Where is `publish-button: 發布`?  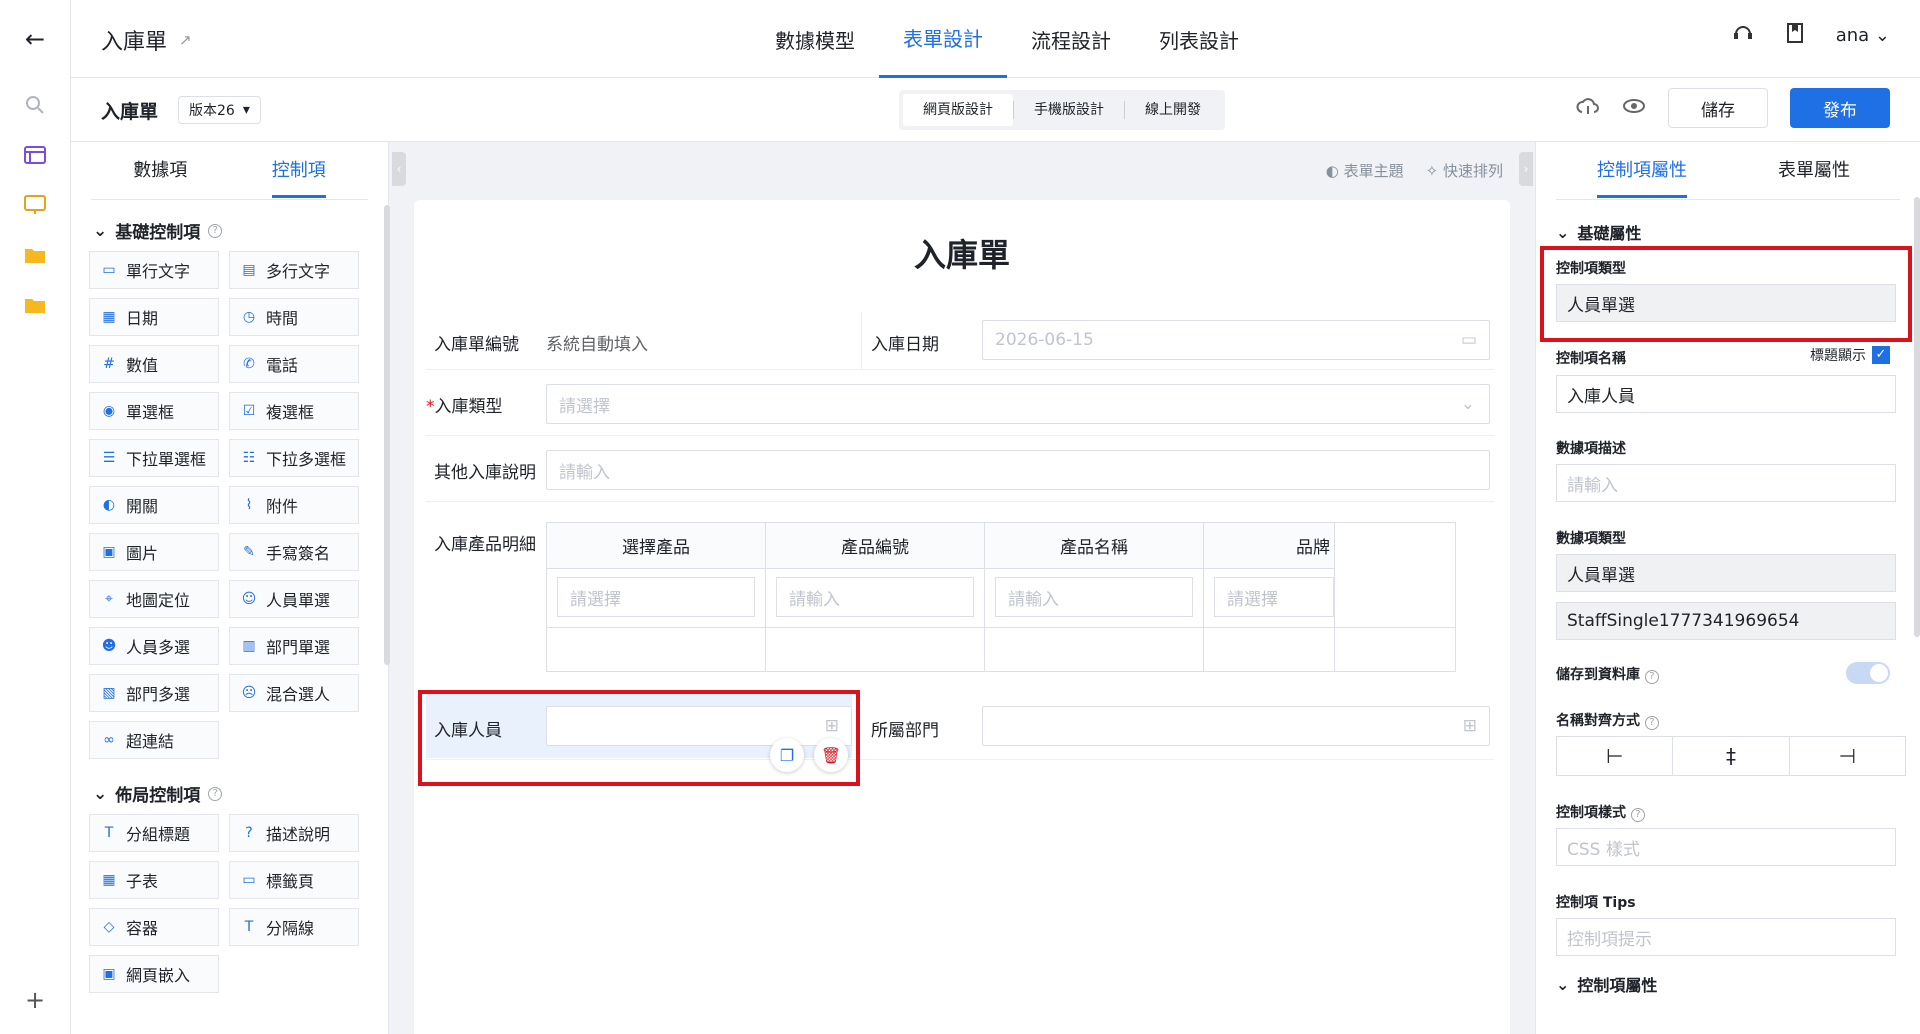
publish-button: 發布 is located at coordinates (1840, 108).